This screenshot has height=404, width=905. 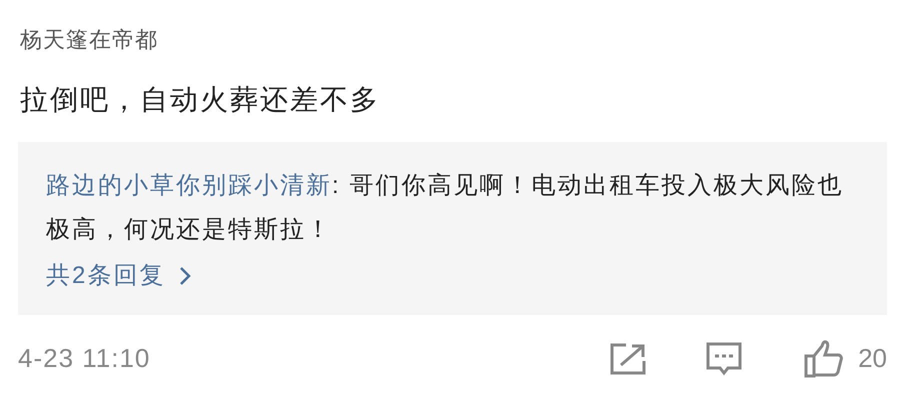 I want to click on comment-text: 拉倒吧，自动火葬还差不多, so click(x=200, y=100).